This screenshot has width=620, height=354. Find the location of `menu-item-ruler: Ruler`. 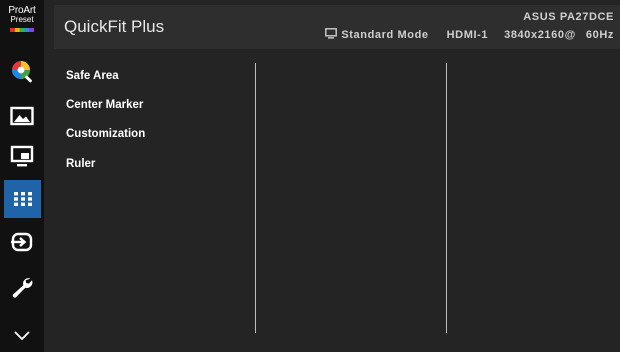

menu-item-ruler: Ruler is located at coordinates (80, 164).